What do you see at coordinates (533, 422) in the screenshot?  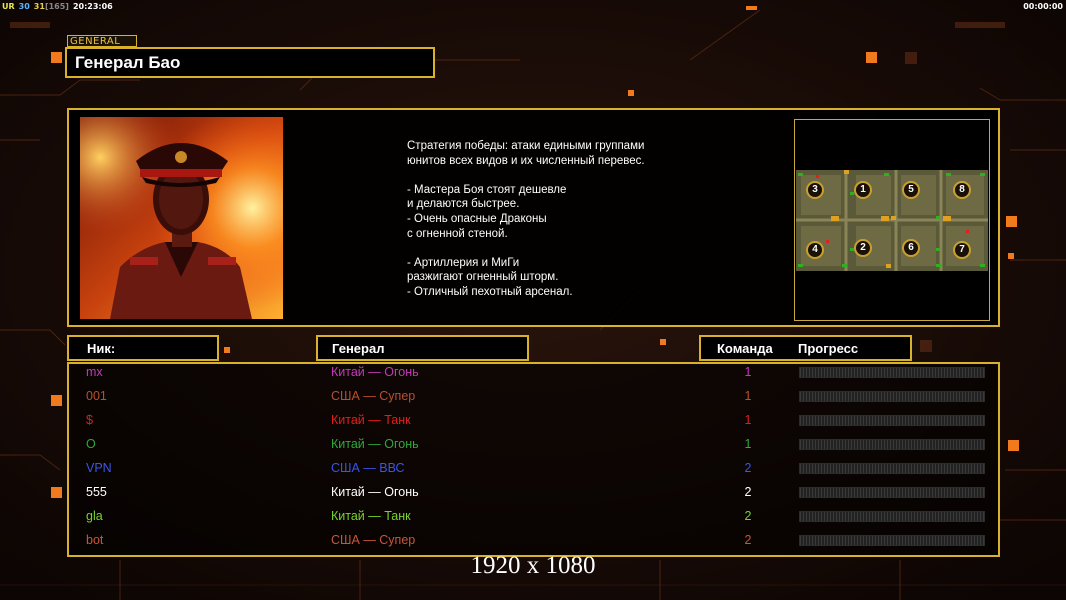 I see `player-row: $ Китай — Танк 1` at bounding box center [533, 422].